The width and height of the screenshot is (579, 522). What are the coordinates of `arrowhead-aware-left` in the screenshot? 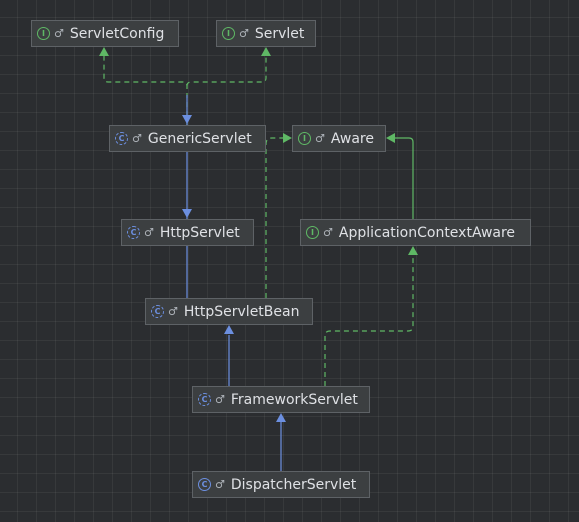 It's located at (287, 138).